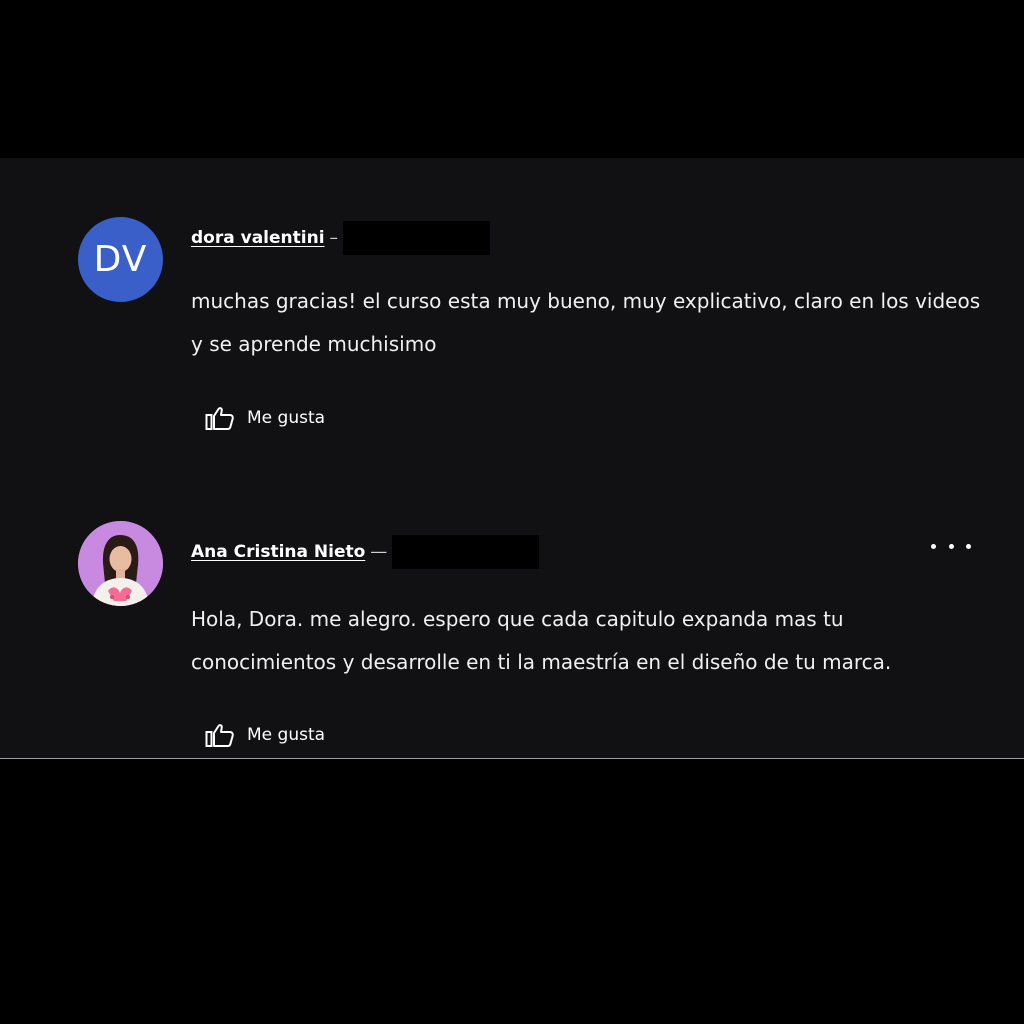  I want to click on comment-header: Ana Cristina Nieto —, so click(365, 552).